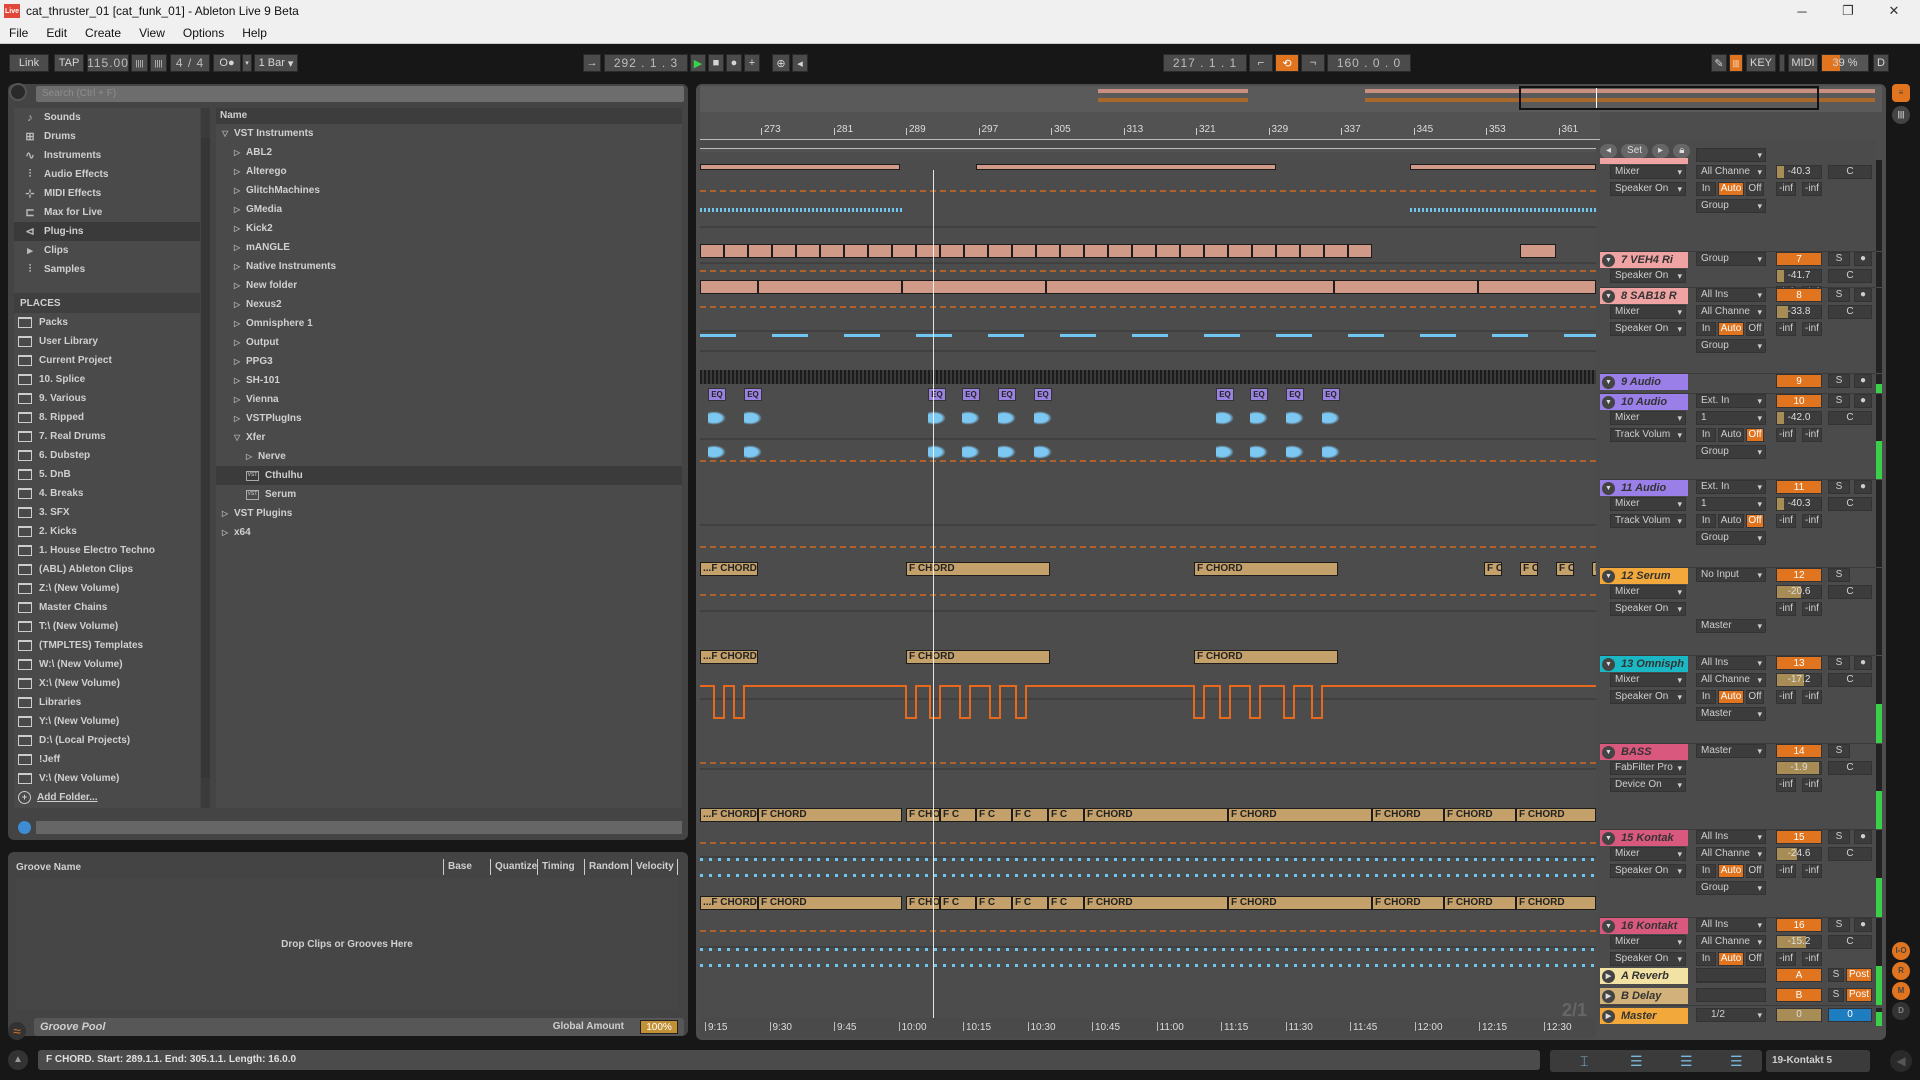 The height and width of the screenshot is (1080, 1920). What do you see at coordinates (107, 398) in the screenshot?
I see `place-item: 9. Various` at bounding box center [107, 398].